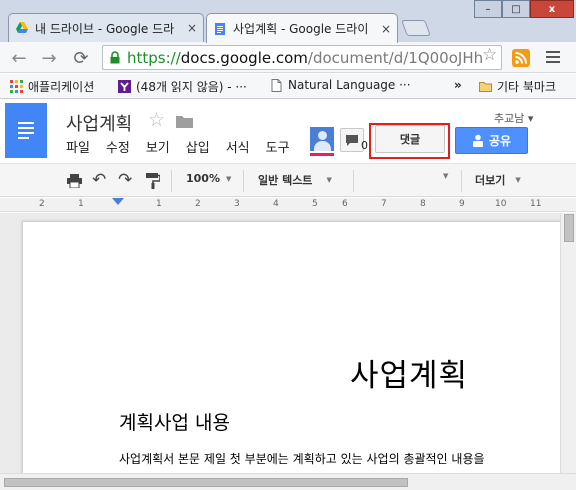 This screenshot has height=490, width=576. I want to click on menu-format: 서식, so click(238, 146).